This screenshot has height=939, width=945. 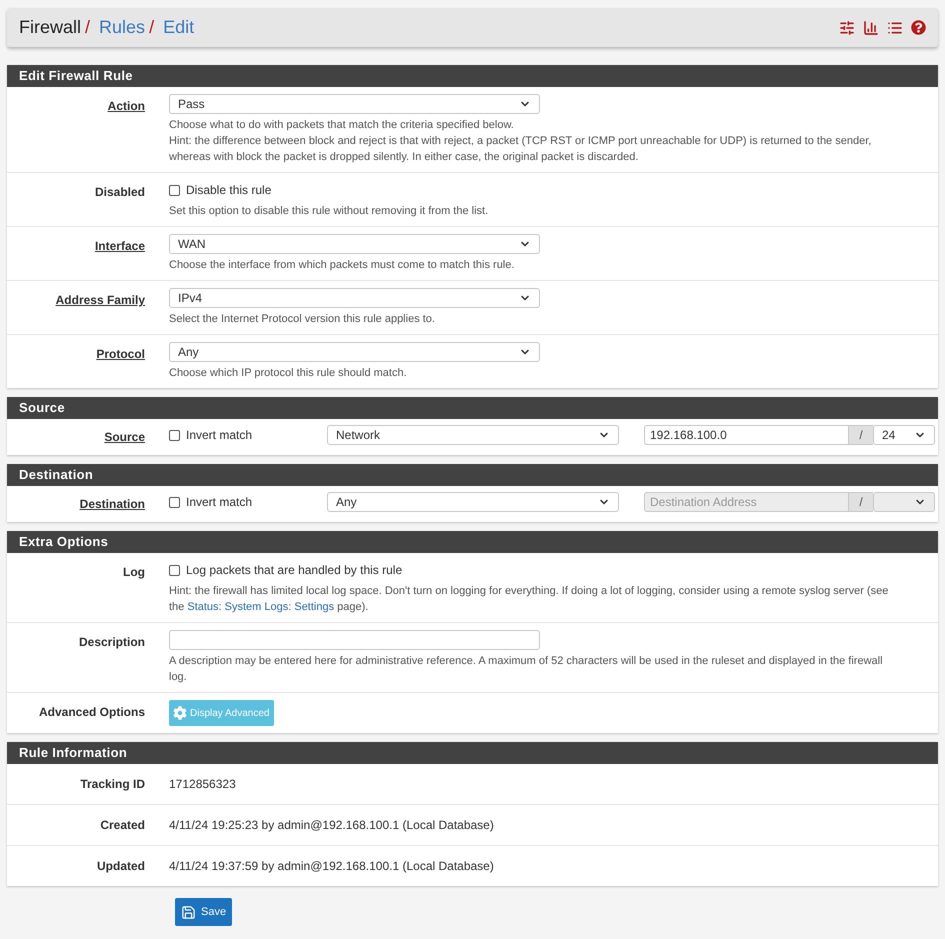 What do you see at coordinates (112, 504) in the screenshot?
I see `field-label-link: Destination` at bounding box center [112, 504].